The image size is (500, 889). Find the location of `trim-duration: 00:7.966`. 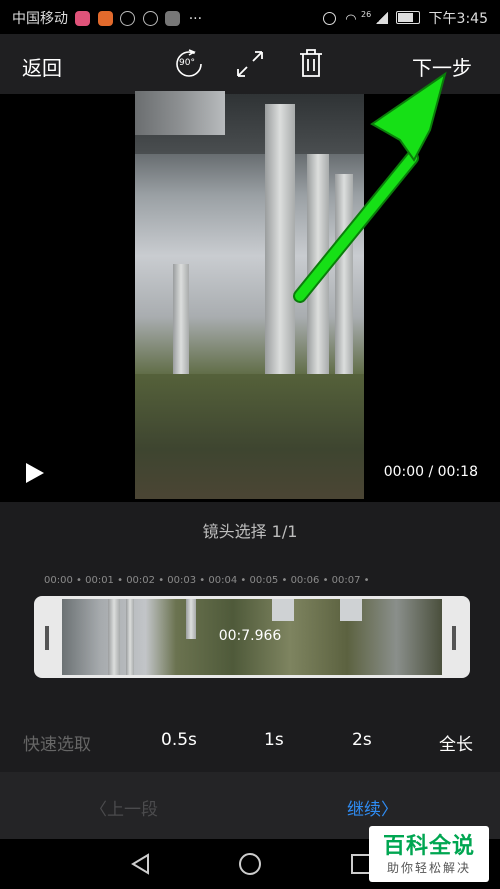

trim-duration: 00:7.966 is located at coordinates (250, 636).